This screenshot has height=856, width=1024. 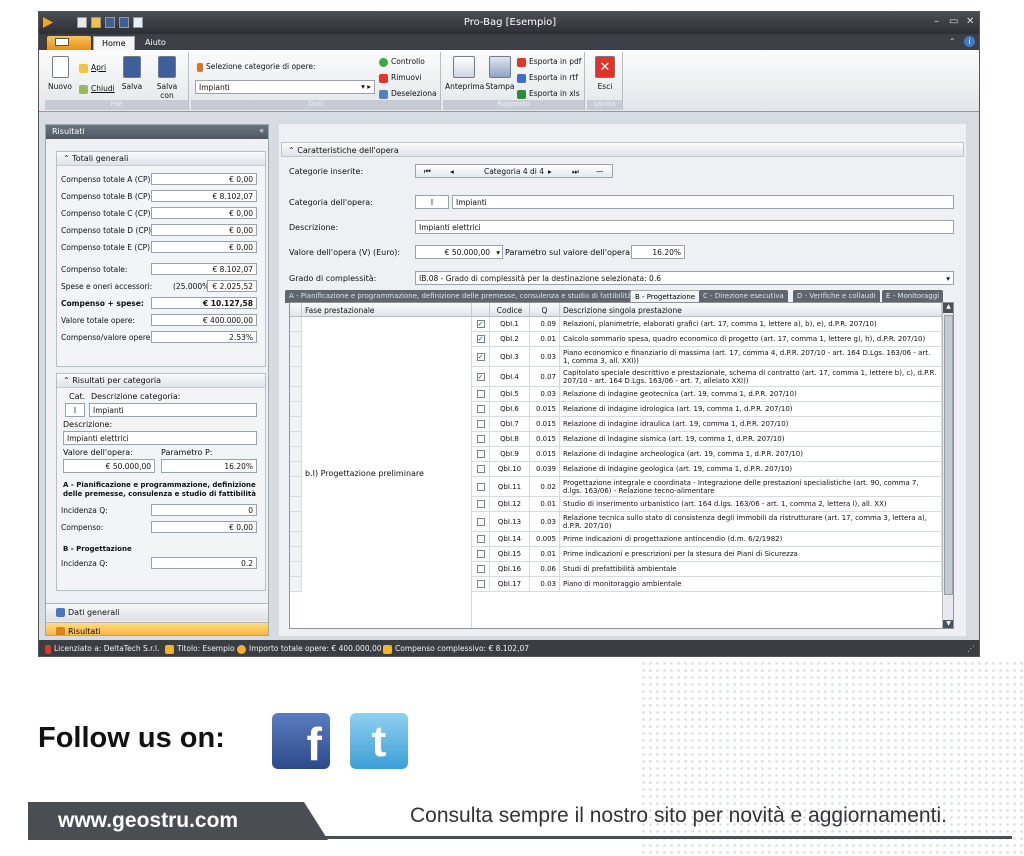 What do you see at coordinates (545, 310) in the screenshot?
I see `col-q-header: Q` at bounding box center [545, 310].